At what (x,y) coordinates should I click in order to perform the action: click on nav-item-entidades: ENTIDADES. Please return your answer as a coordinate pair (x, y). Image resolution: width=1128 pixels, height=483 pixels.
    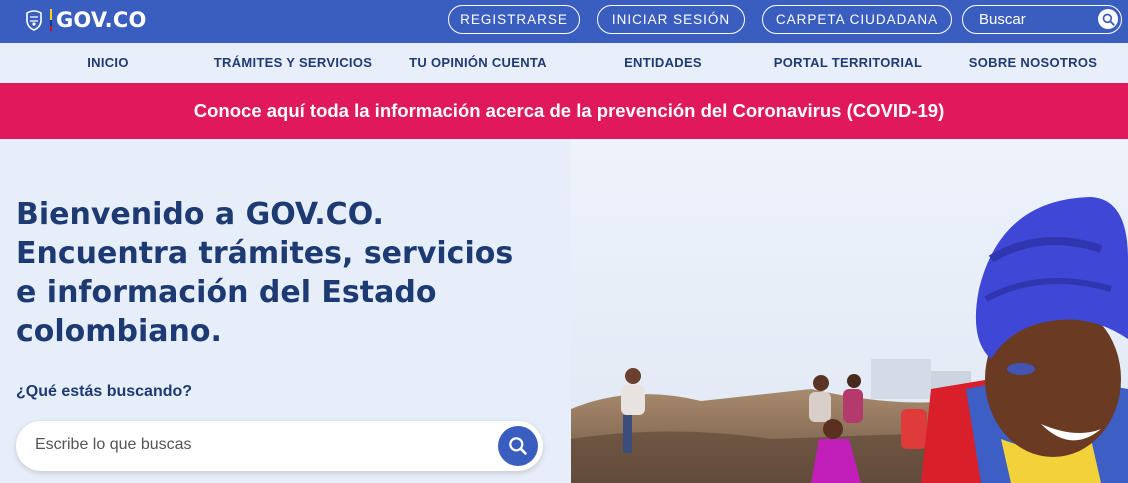
    Looking at the image, I should click on (663, 63).